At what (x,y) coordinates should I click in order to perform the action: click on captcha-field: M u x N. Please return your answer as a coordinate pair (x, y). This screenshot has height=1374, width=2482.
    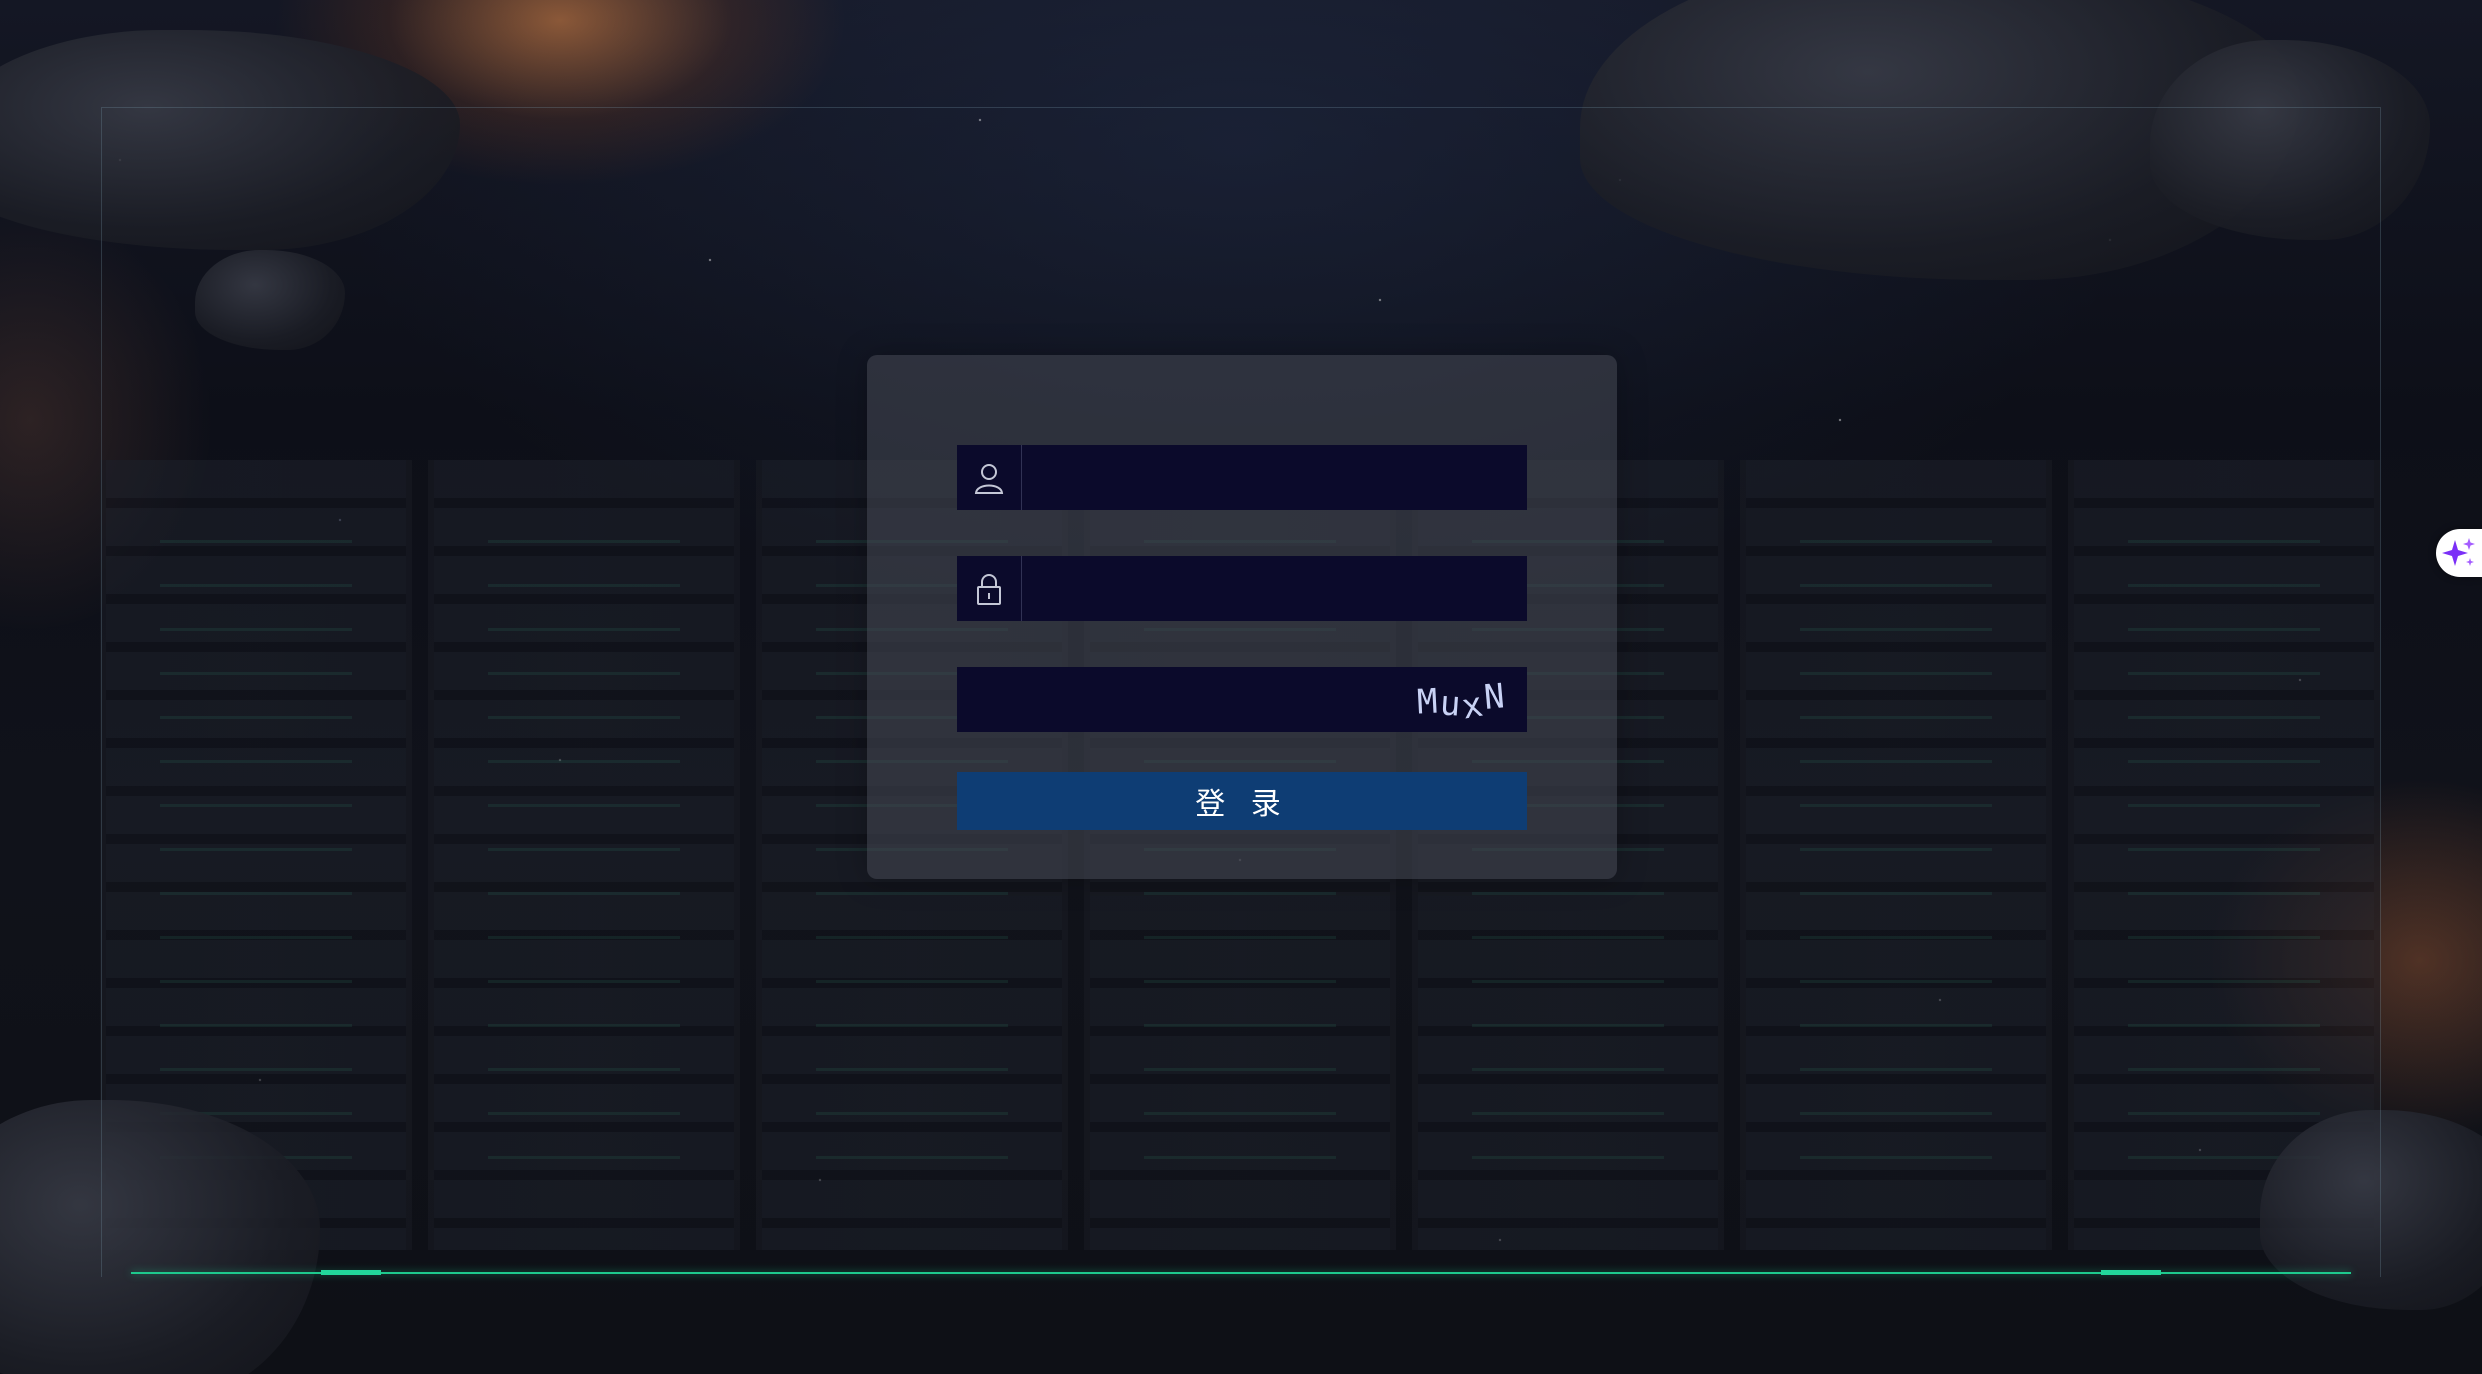
    Looking at the image, I should click on (1242, 699).